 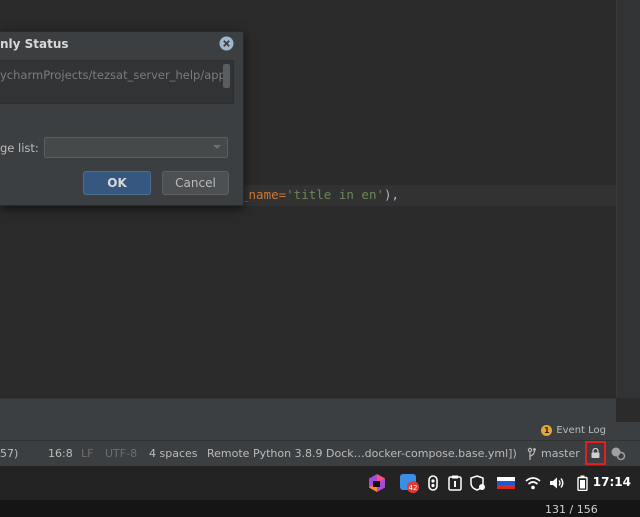 I want to click on read-only-toggle, so click(x=595, y=453).